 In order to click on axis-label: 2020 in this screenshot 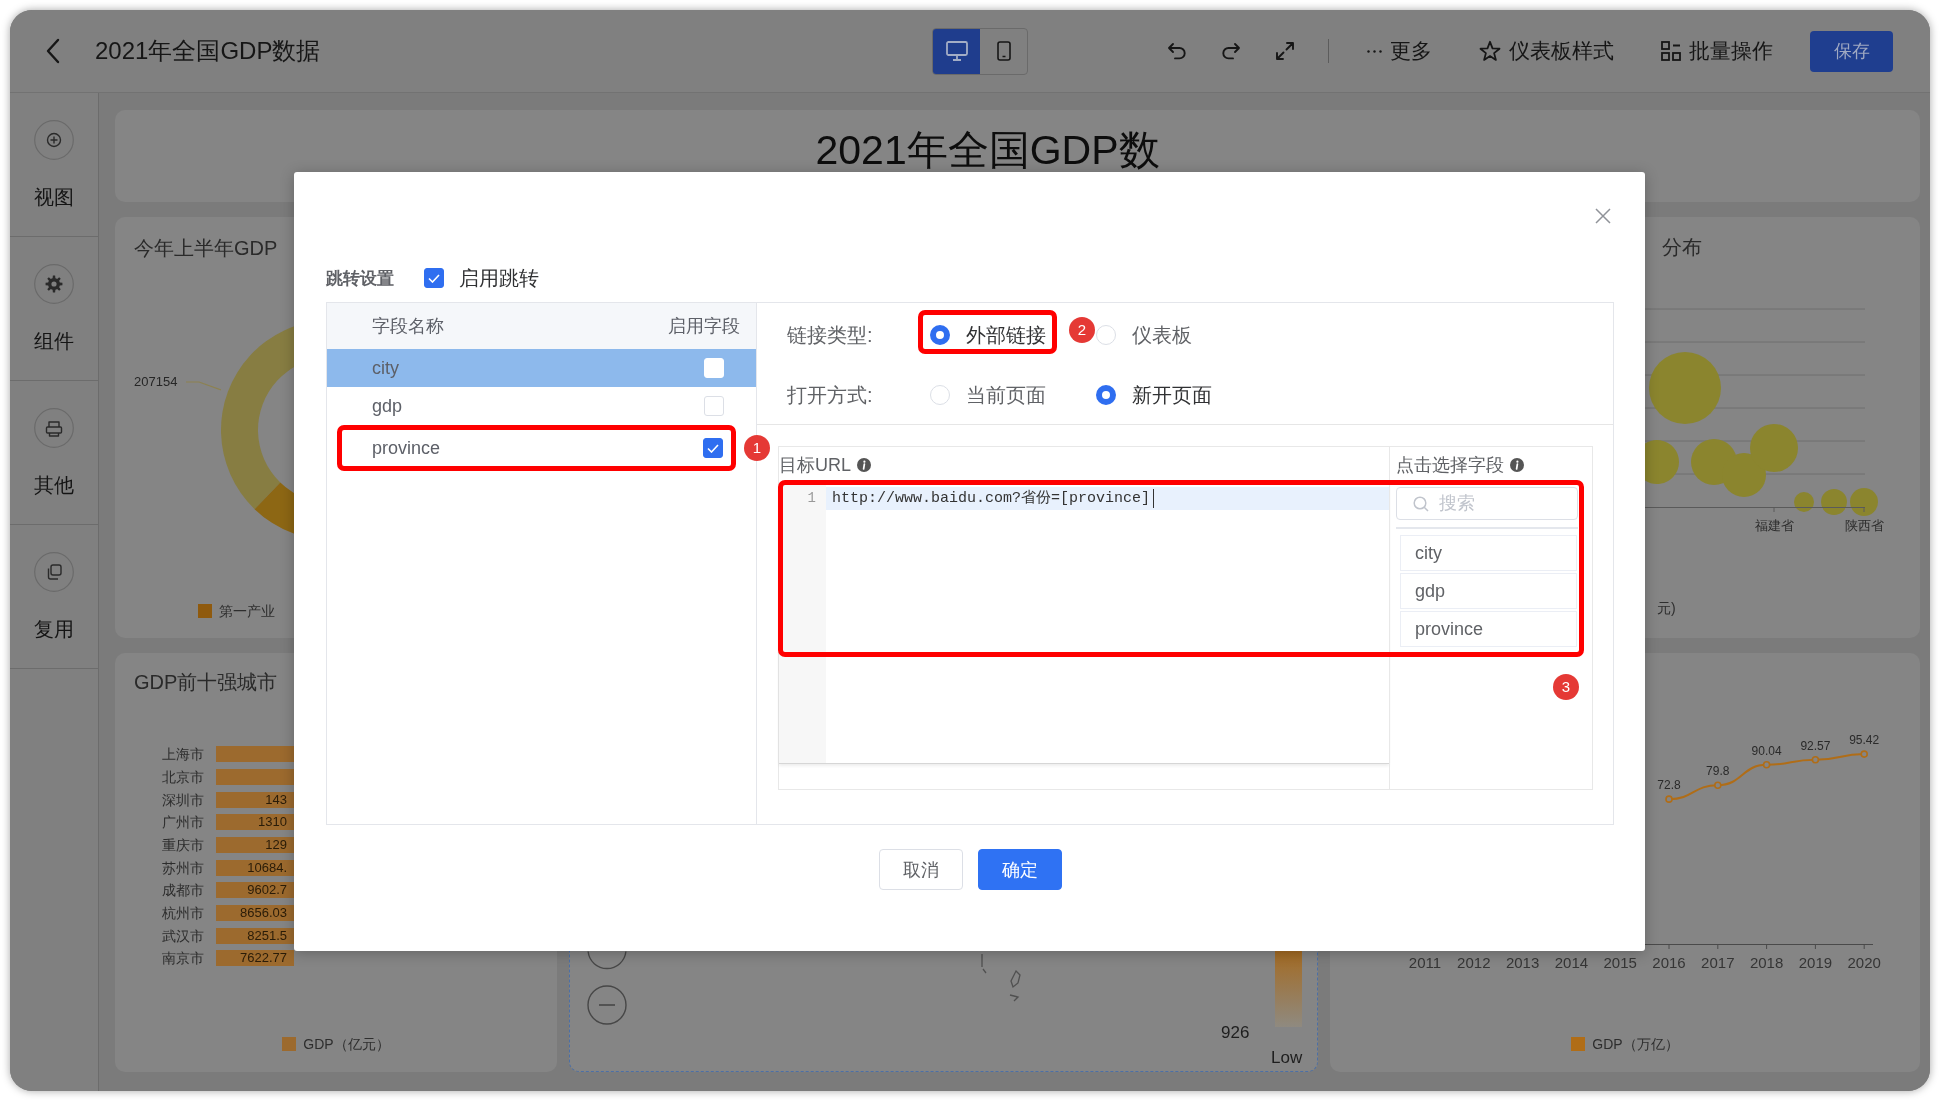, I will do `click(1864, 962)`.